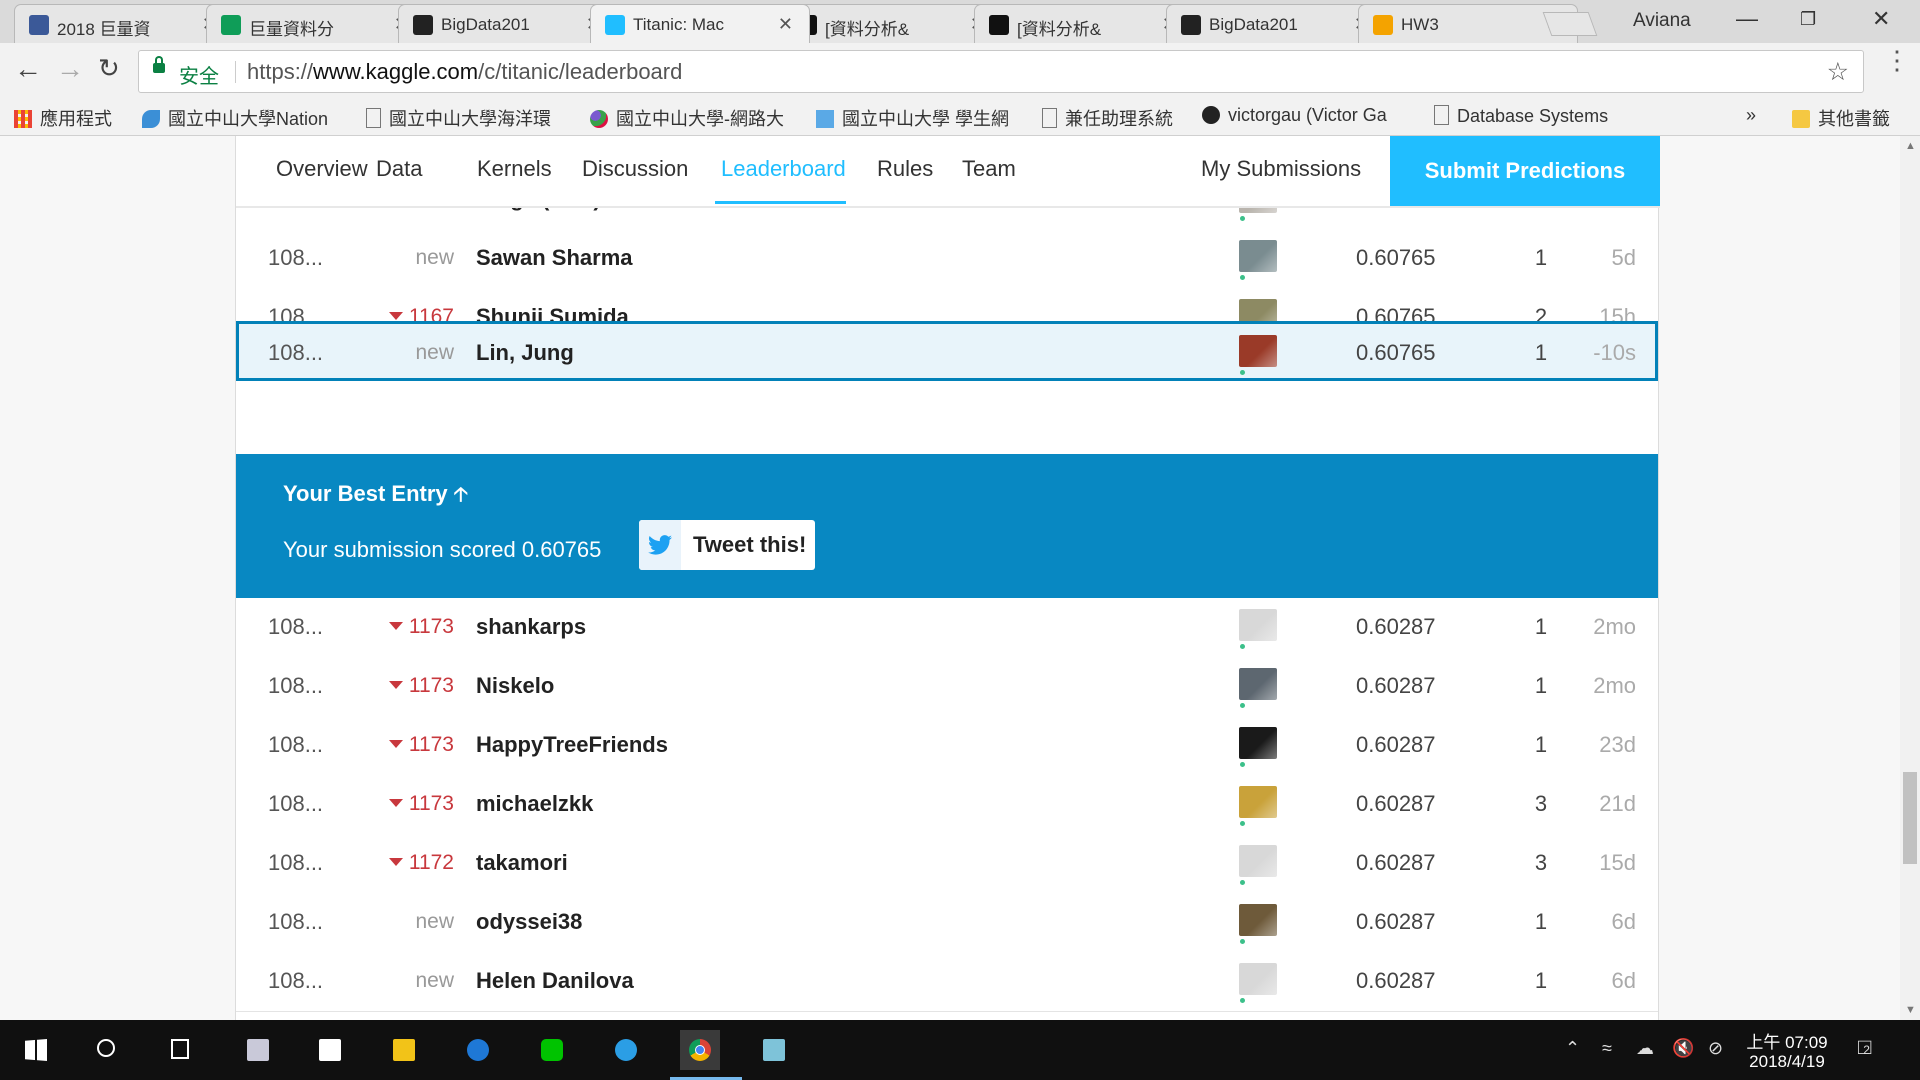  I want to click on my-submissions-link: My Submissions, so click(1281, 169).